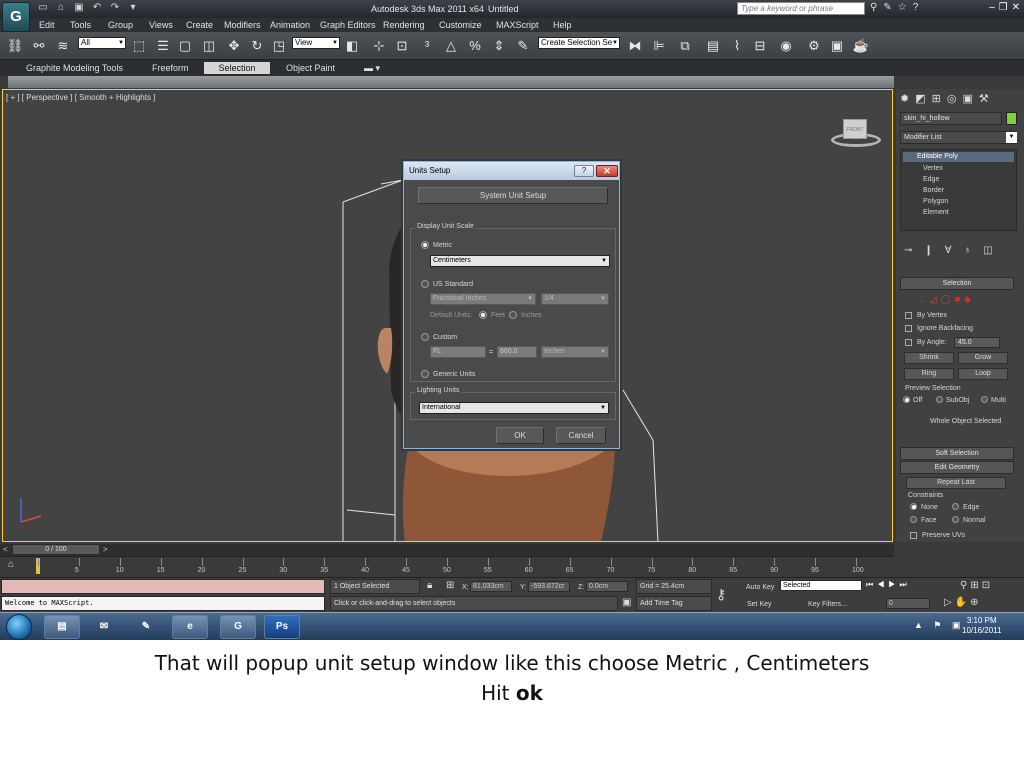  What do you see at coordinates (163, 46) in the screenshot?
I see `select-by-name-icon: ☰` at bounding box center [163, 46].